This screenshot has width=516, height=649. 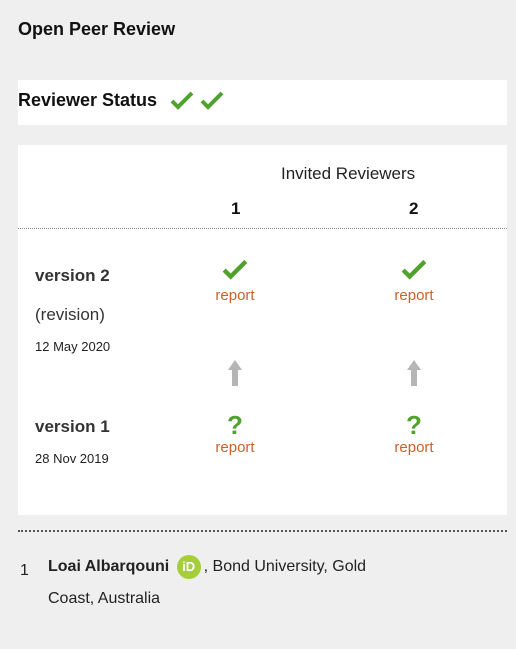 What do you see at coordinates (285, 567) in the screenshot?
I see `reviewer-affiliation: , Bond University, Gold` at bounding box center [285, 567].